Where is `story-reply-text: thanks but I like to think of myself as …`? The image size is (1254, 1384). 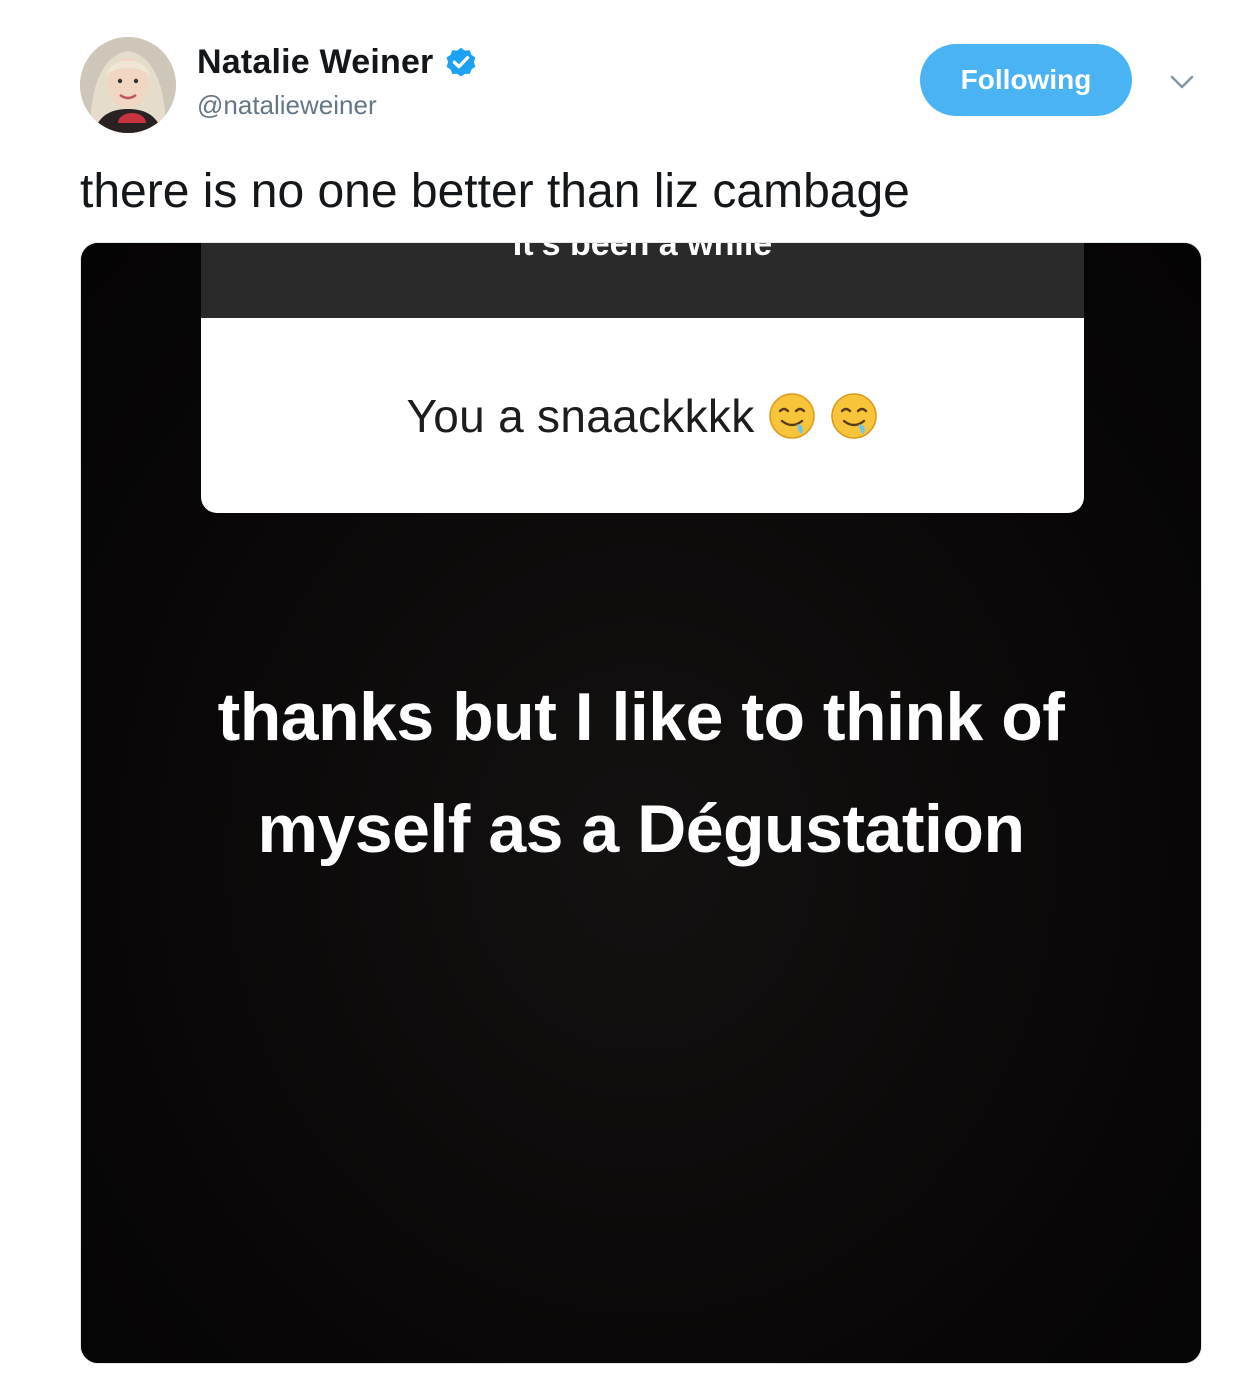 story-reply-text: thanks but I like to think of myself as … is located at coordinates (641, 773).